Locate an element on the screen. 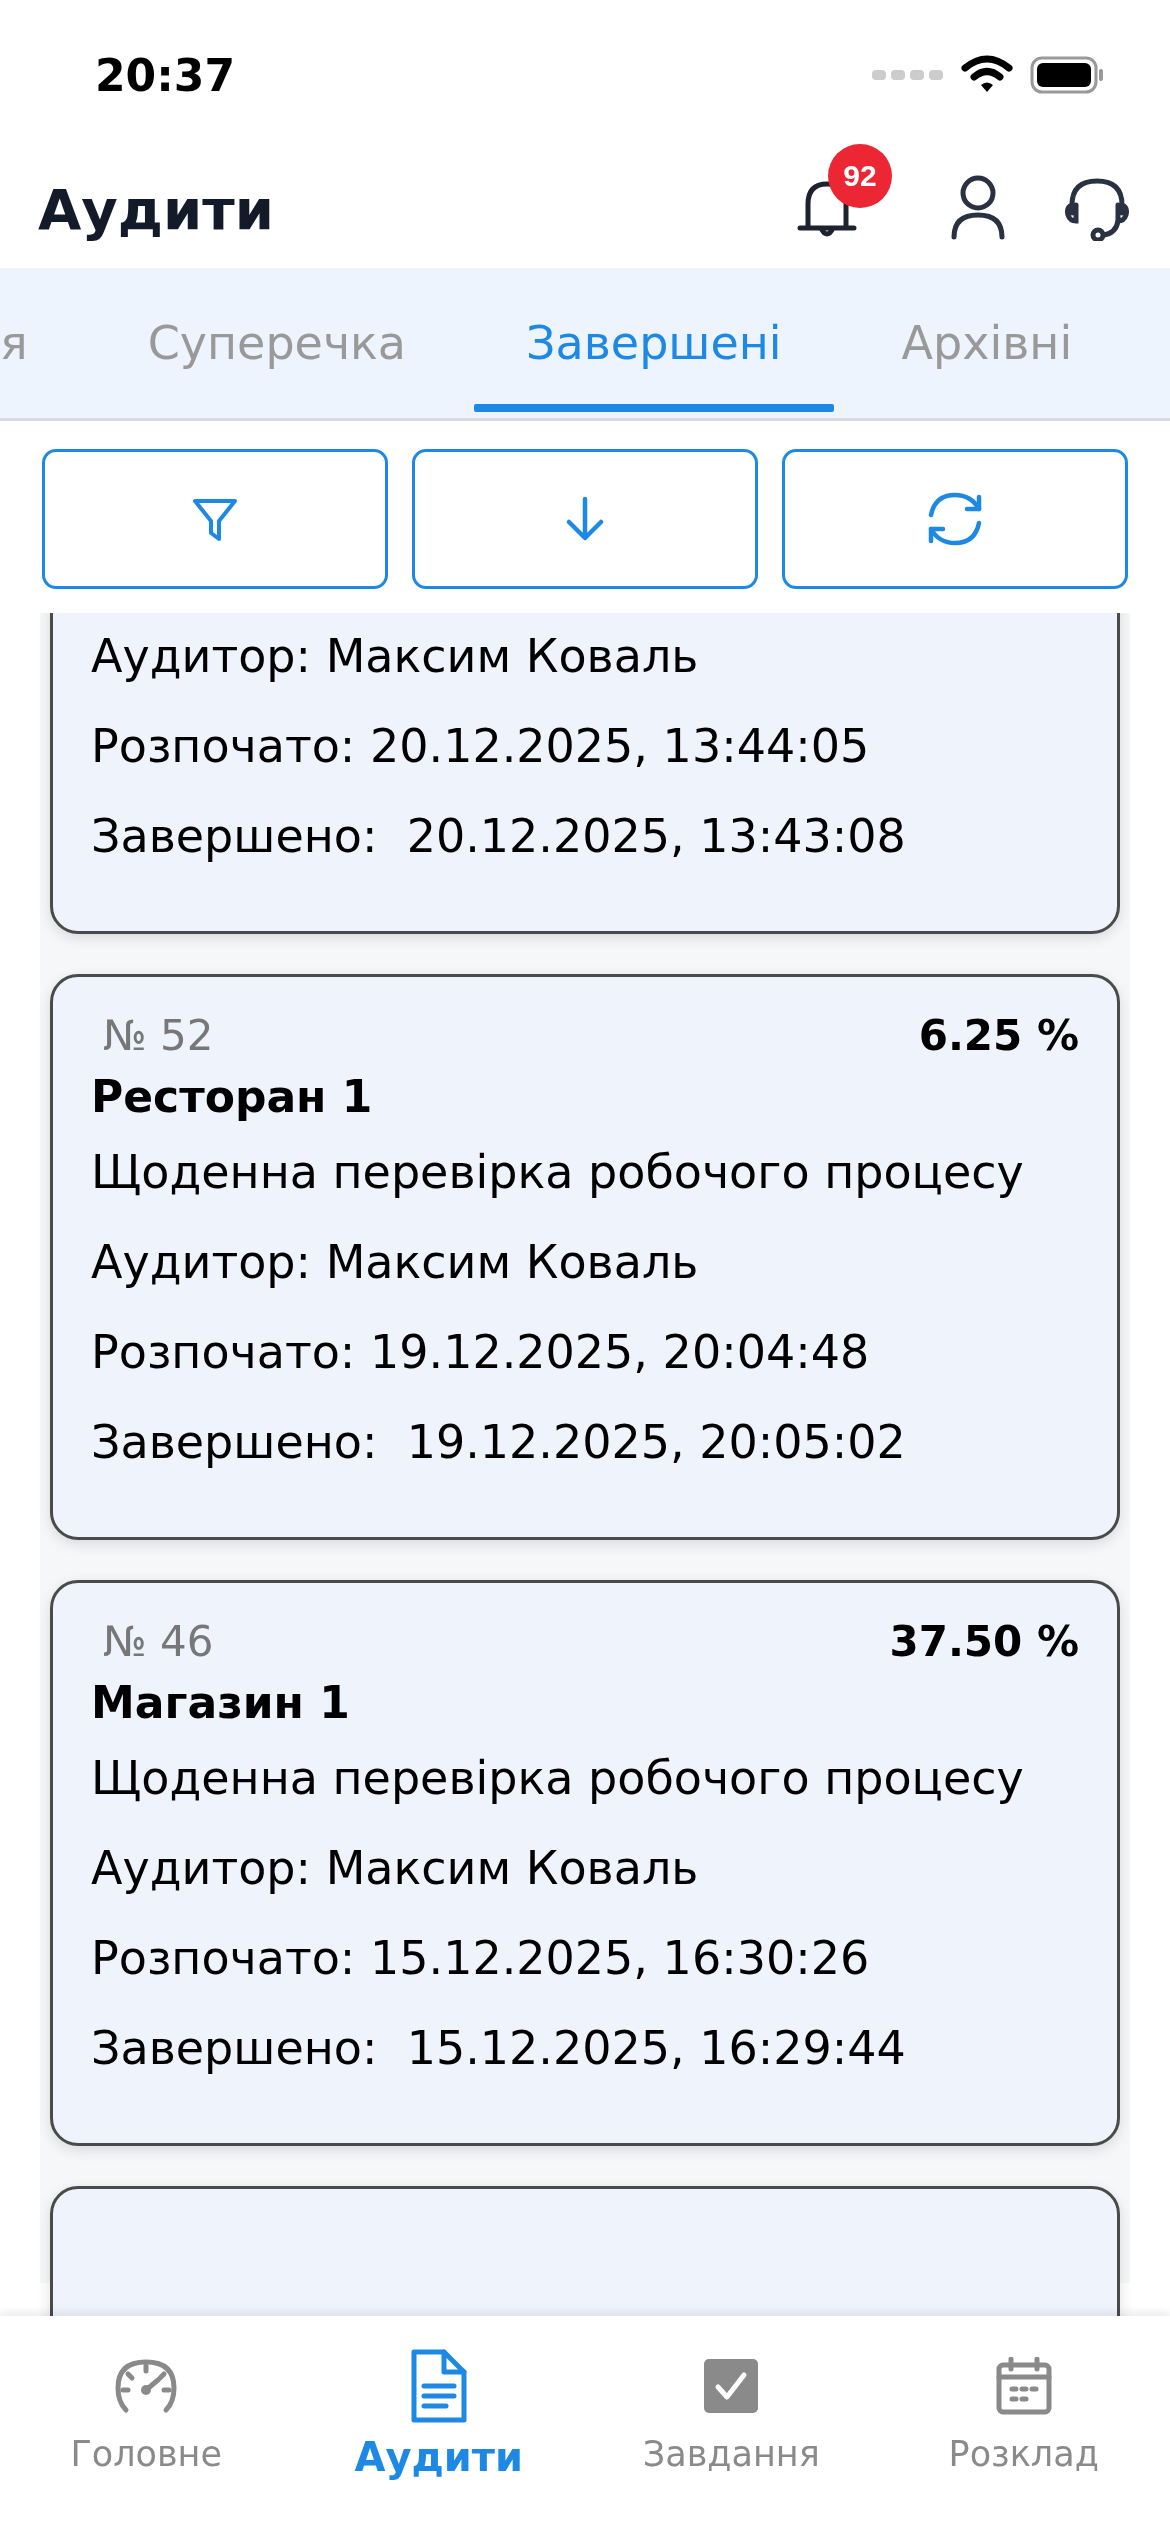 Image resolution: width=1170 pixels, height=2532 pixels. document-icon is located at coordinates (438, 2386).